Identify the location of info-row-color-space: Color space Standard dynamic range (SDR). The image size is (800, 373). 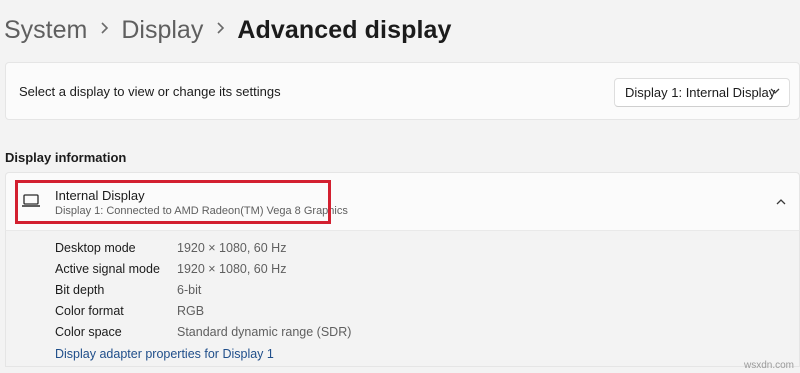
(203, 334).